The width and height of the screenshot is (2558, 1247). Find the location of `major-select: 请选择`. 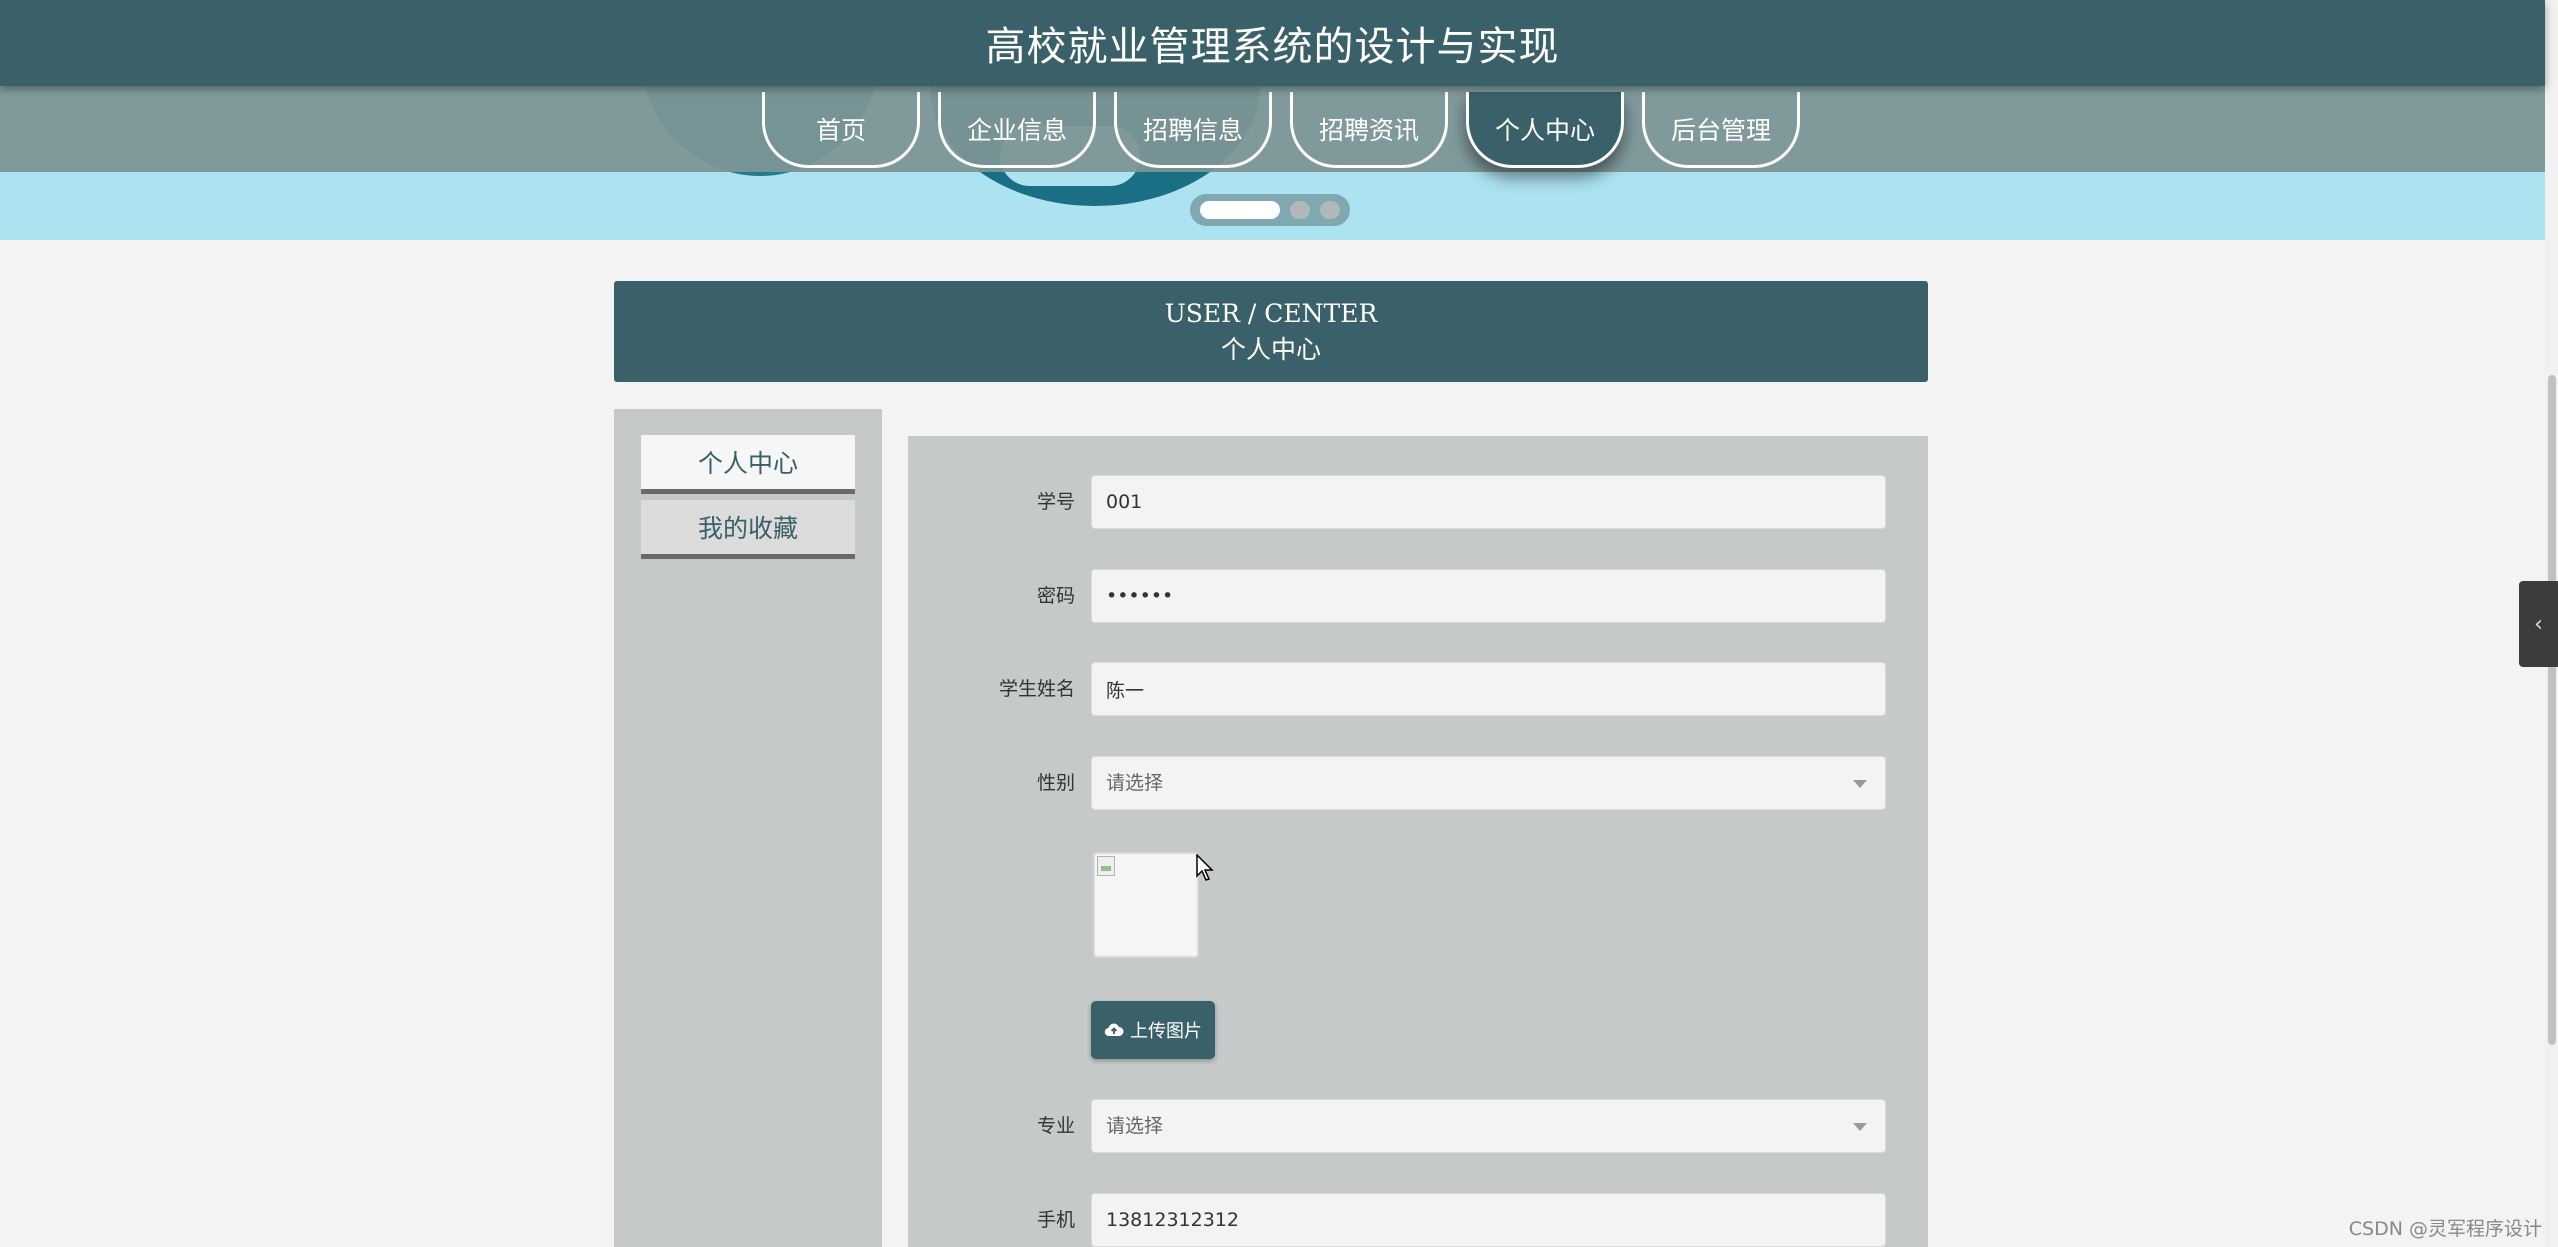

major-select: 请选择 is located at coordinates (1488, 1126).